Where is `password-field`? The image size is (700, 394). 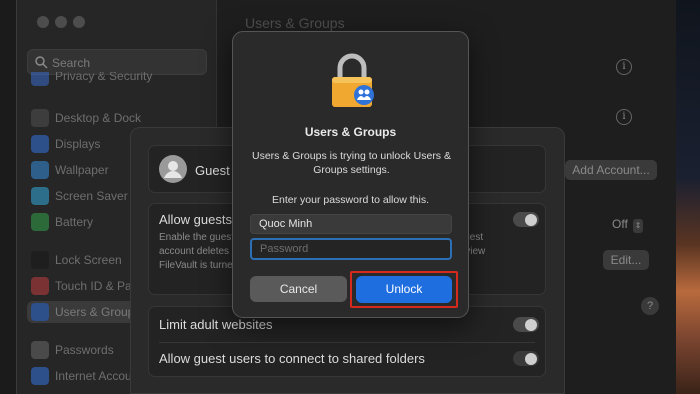 password-field is located at coordinates (351, 249).